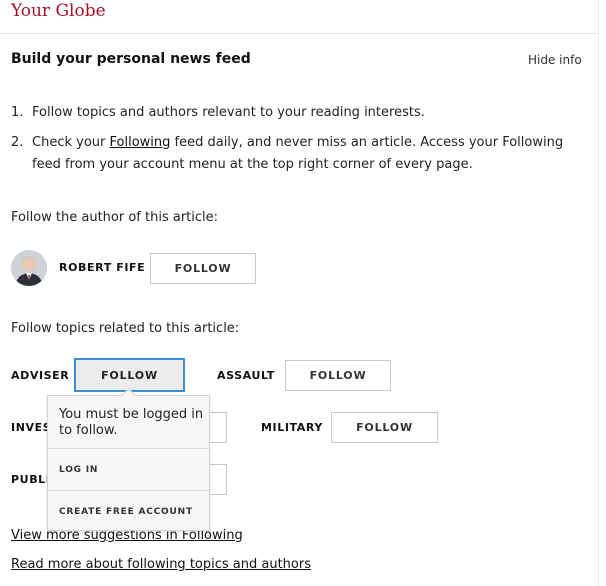 This screenshot has height=586, width=606. Describe the element at coordinates (126, 512) in the screenshot. I see `create-free-account-link: CREATE FREE ACCOUNT` at that location.